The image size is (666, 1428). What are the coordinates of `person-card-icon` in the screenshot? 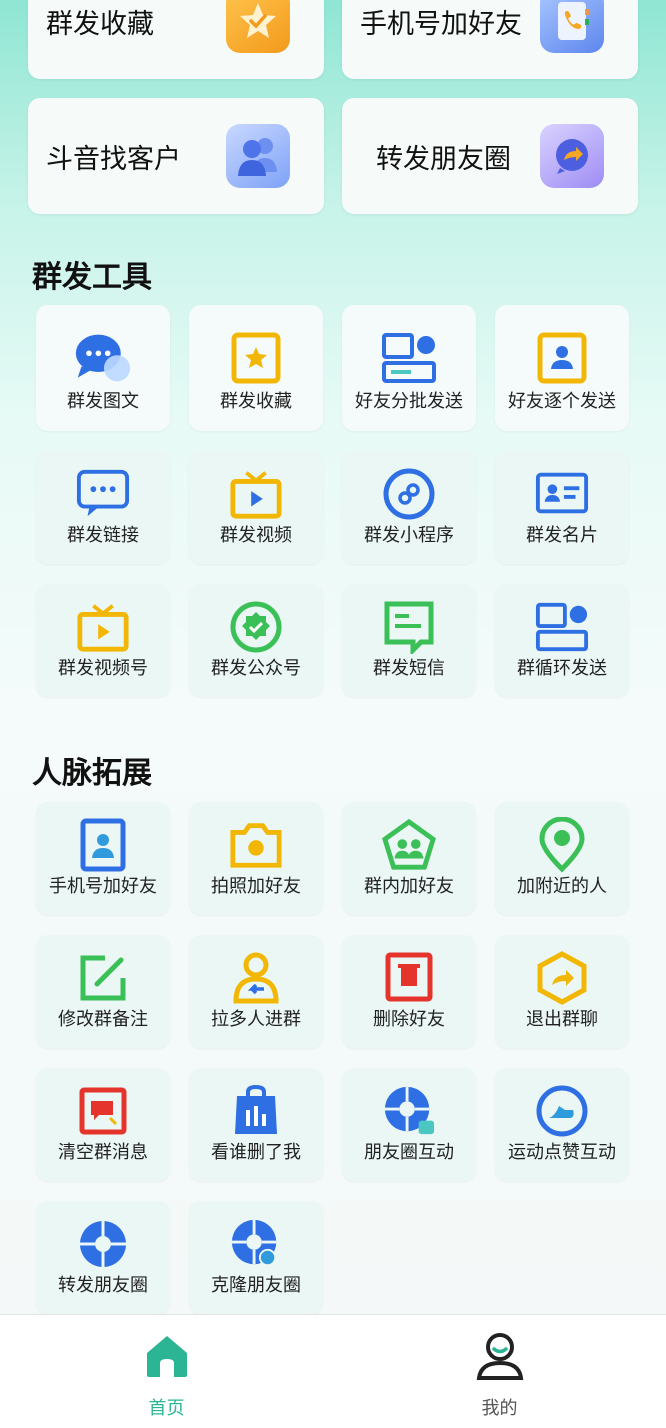 It's located at (562, 358).